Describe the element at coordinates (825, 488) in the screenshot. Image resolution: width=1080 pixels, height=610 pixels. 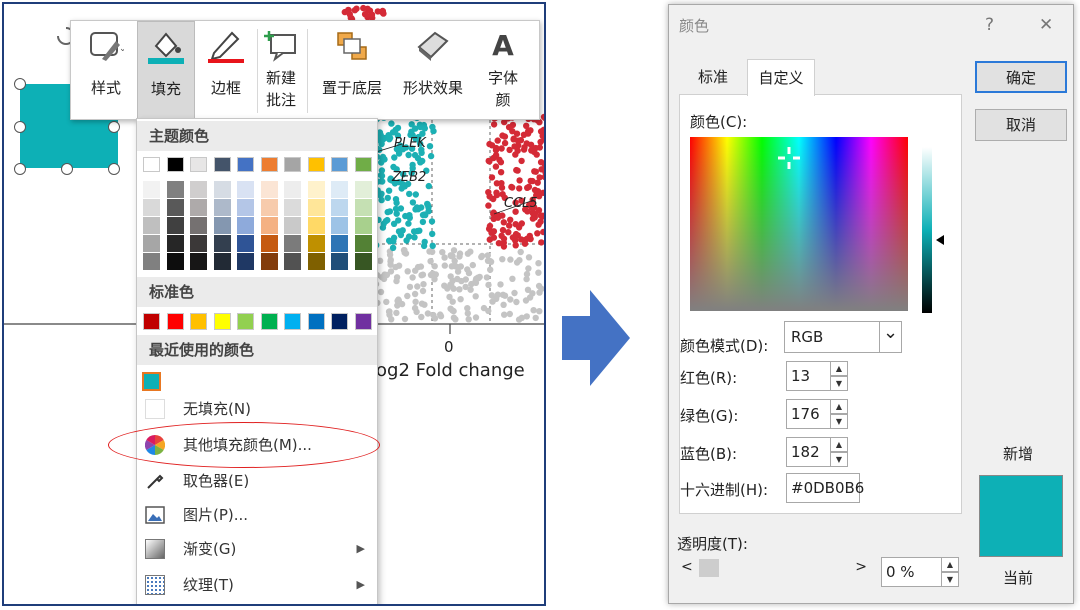
I see `hex-input: #0DB0B6` at that location.